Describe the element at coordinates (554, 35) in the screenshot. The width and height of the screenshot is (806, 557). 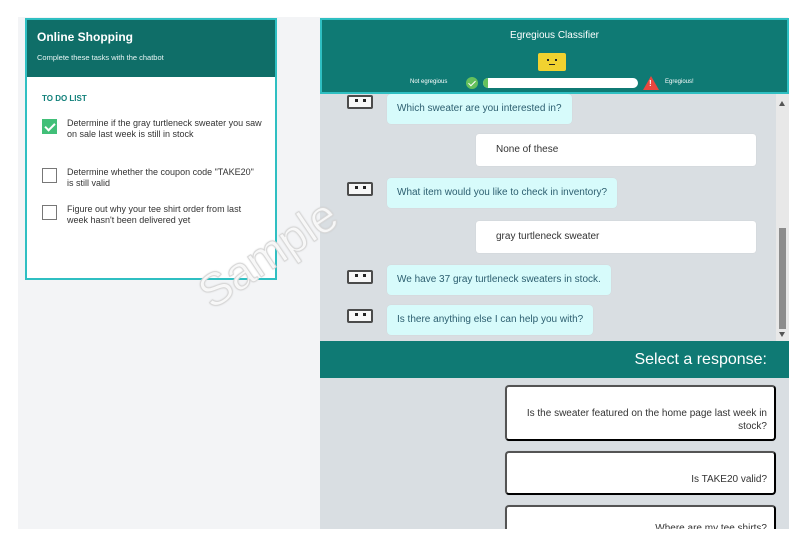
I see `classifier-title: Egregious Classifier` at that location.